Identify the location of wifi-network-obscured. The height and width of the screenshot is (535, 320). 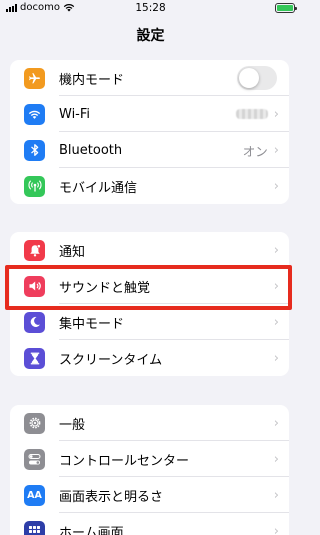
(251, 114).